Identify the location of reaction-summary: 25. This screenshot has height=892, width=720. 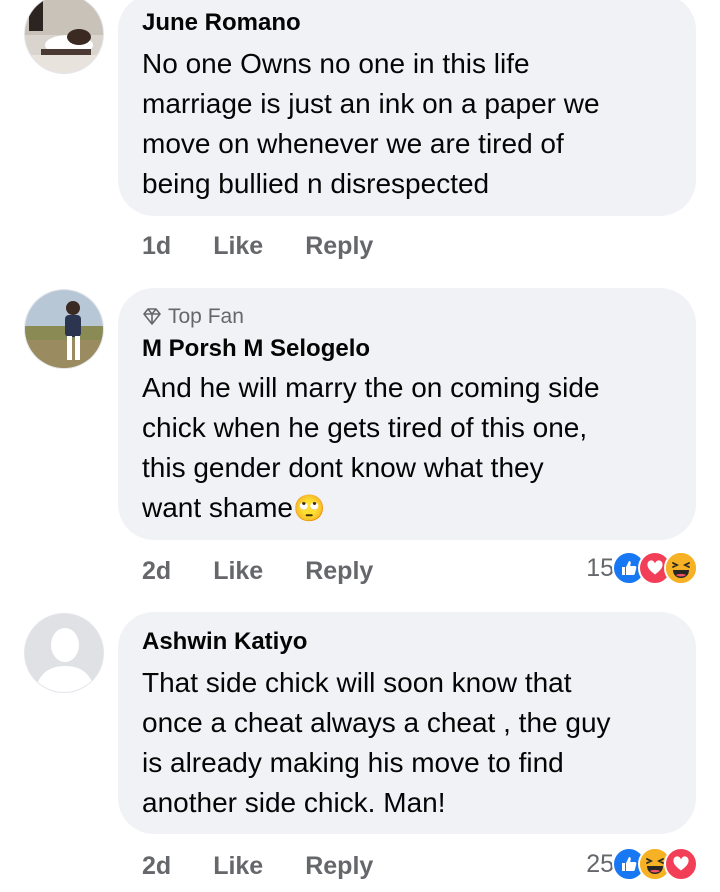
(642, 864).